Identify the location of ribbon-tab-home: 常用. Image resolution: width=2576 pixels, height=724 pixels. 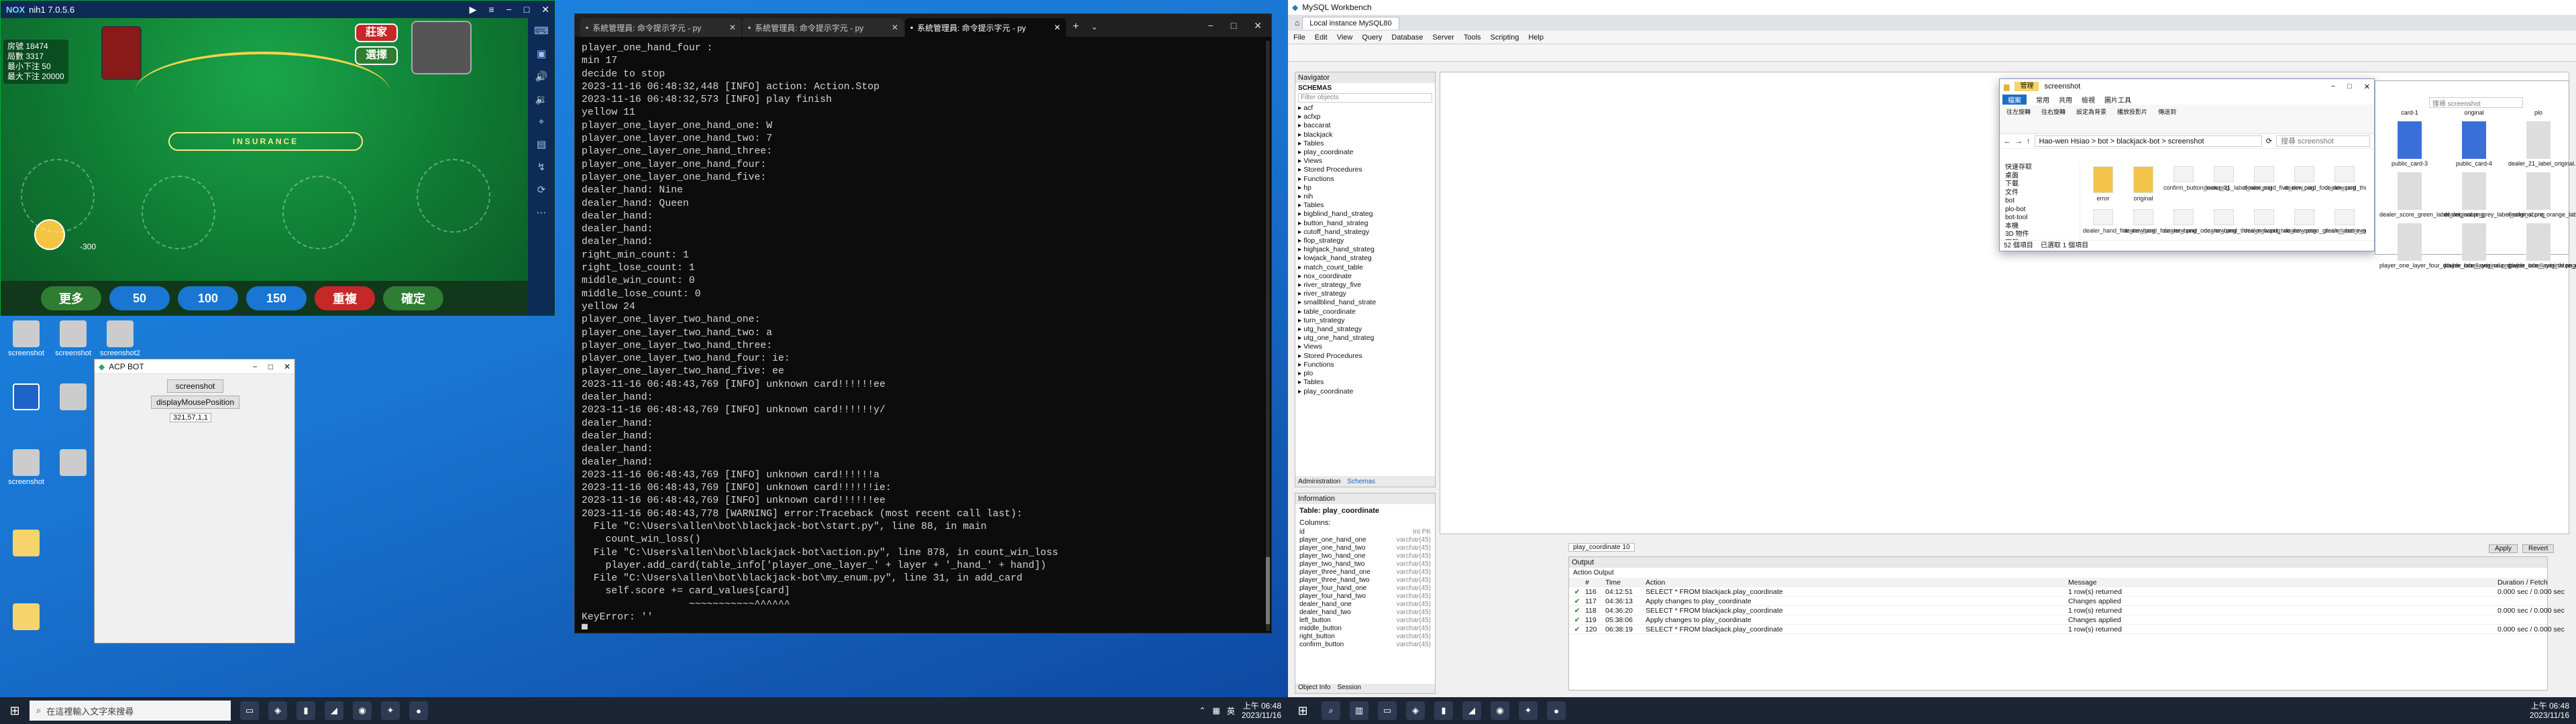
(2042, 100).